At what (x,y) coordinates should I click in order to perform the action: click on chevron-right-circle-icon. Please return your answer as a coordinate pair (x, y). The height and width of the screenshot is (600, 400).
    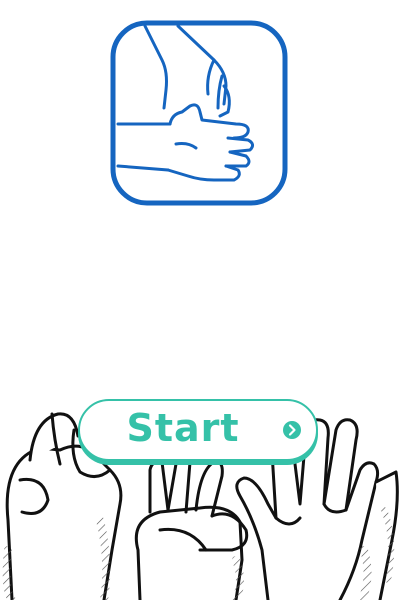
    Looking at the image, I should click on (292, 430).